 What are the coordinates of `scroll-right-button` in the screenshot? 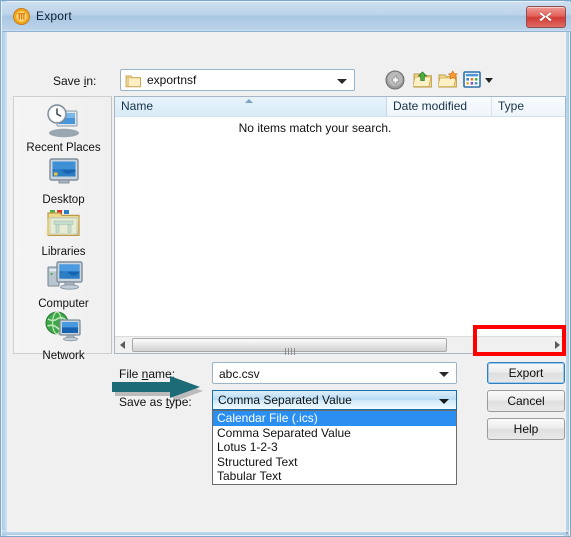 It's located at (557, 345).